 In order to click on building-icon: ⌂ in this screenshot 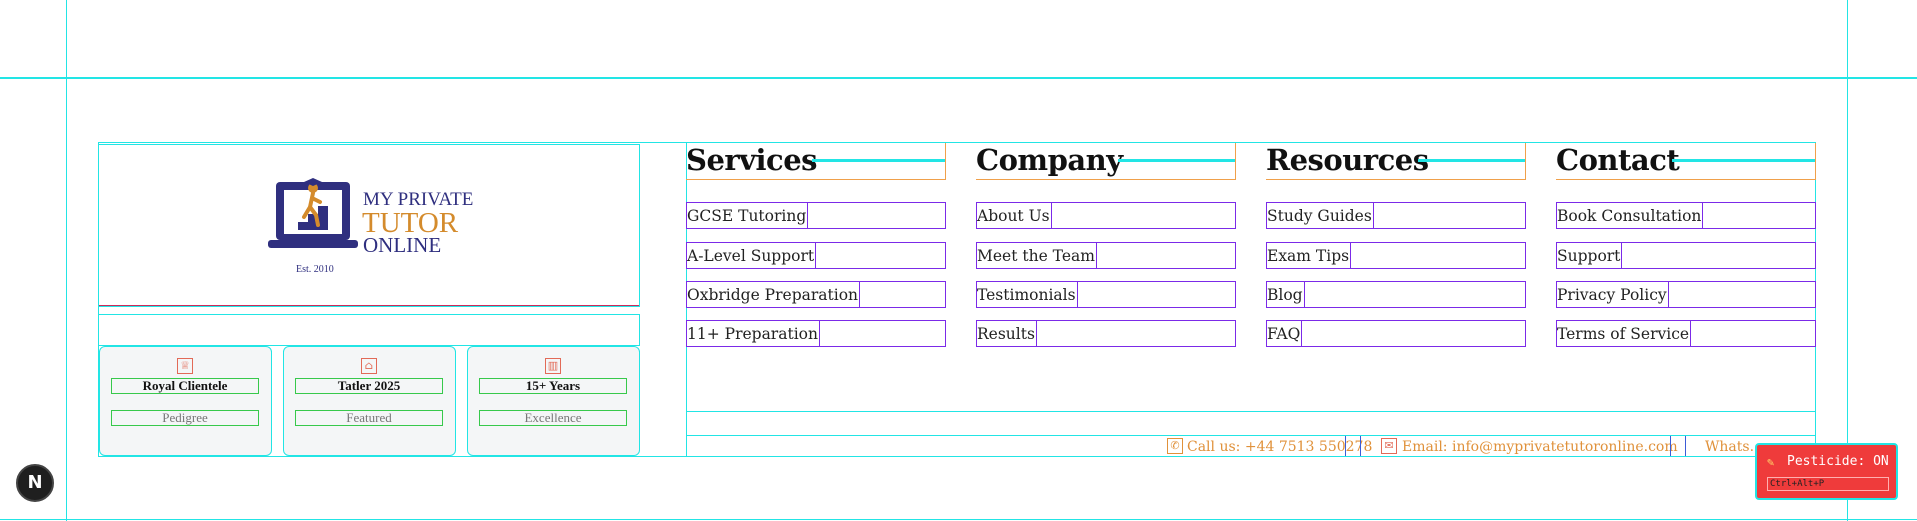, I will do `click(369, 366)`.